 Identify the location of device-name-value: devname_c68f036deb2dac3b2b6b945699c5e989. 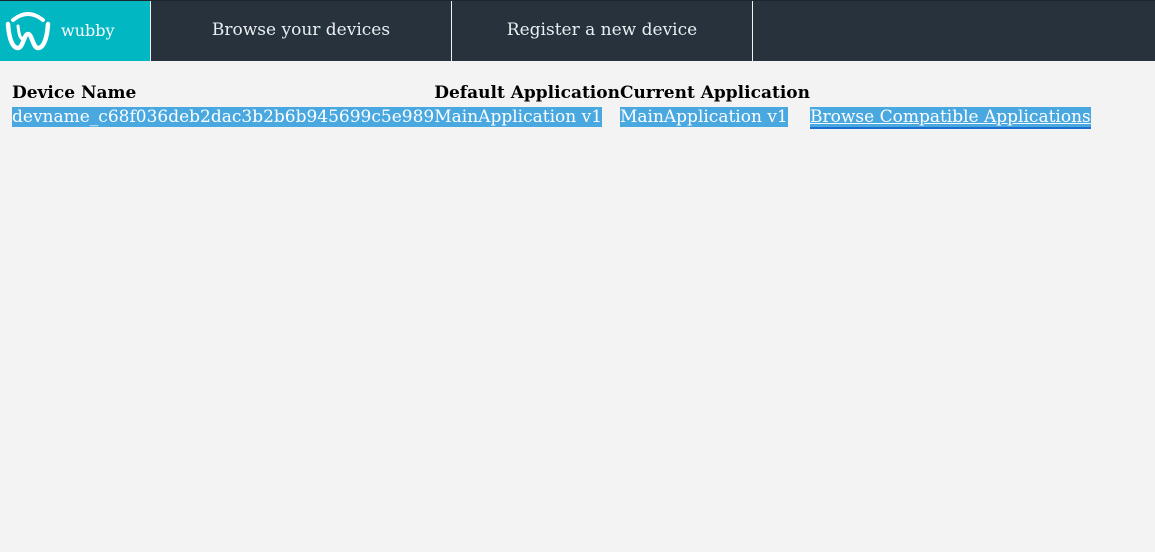
(223, 116).